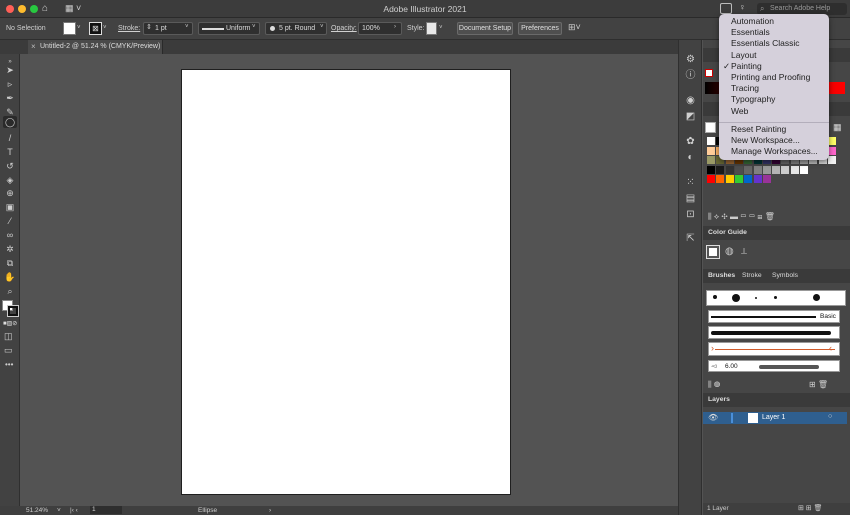 The image size is (850, 515). Describe the element at coordinates (744, 251) in the screenshot. I see `harmony-rules-icon: ⟂` at that location.